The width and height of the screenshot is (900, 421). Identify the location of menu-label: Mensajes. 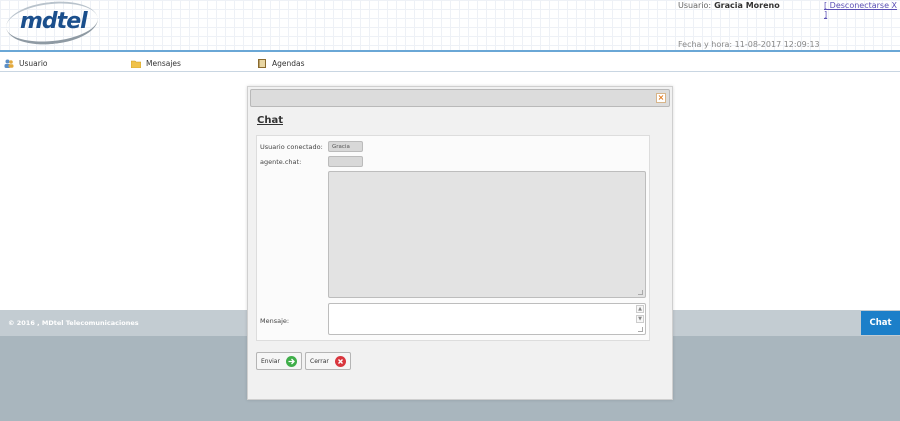
(163, 63).